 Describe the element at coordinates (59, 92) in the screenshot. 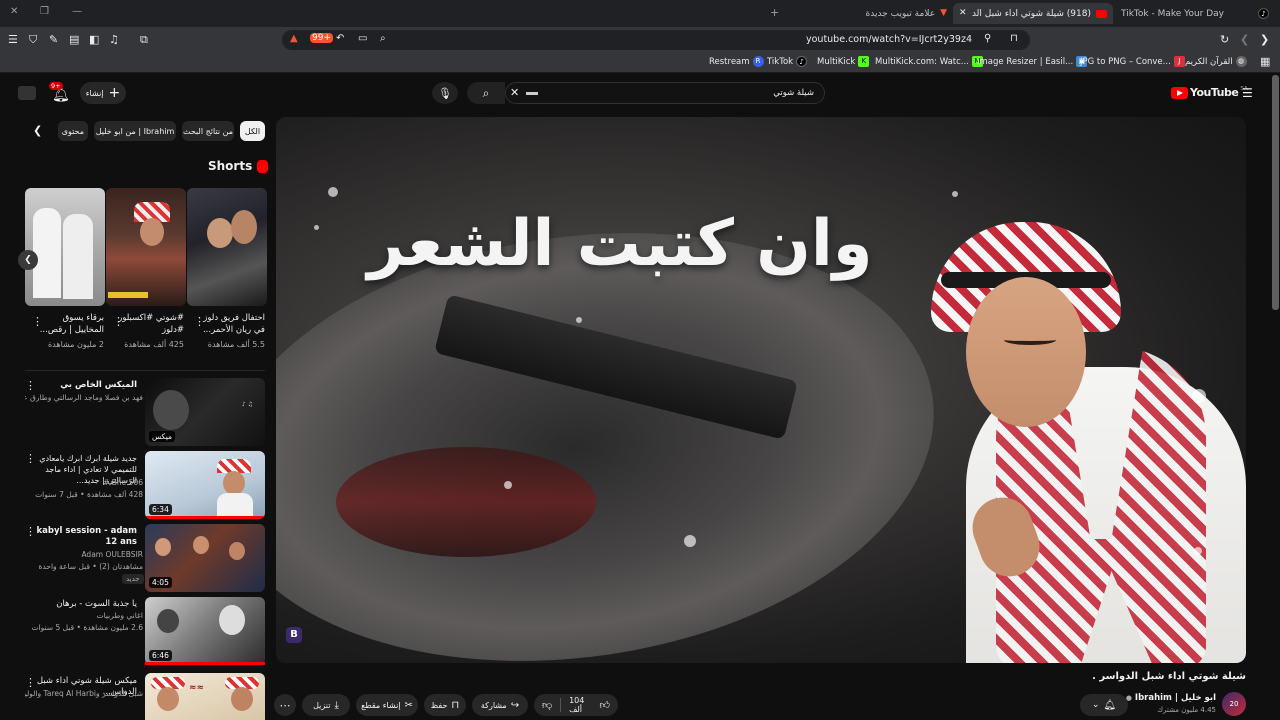

I see `notifications-button: 🔔︎ 9+` at that location.